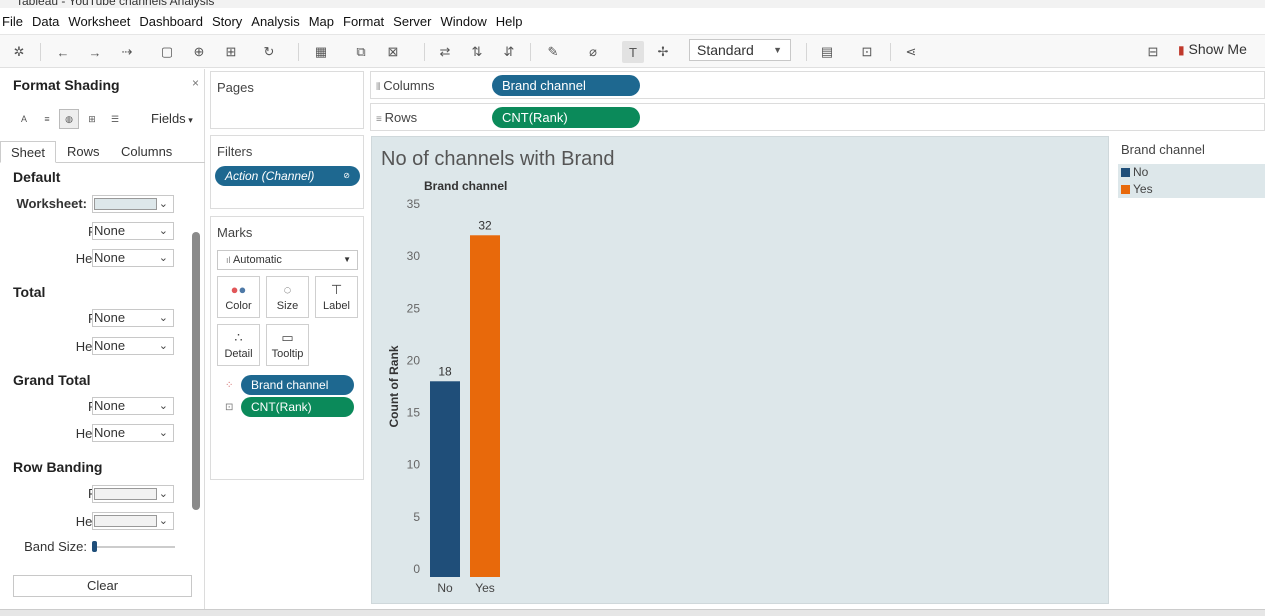  I want to click on menu-format: Format, so click(363, 21).